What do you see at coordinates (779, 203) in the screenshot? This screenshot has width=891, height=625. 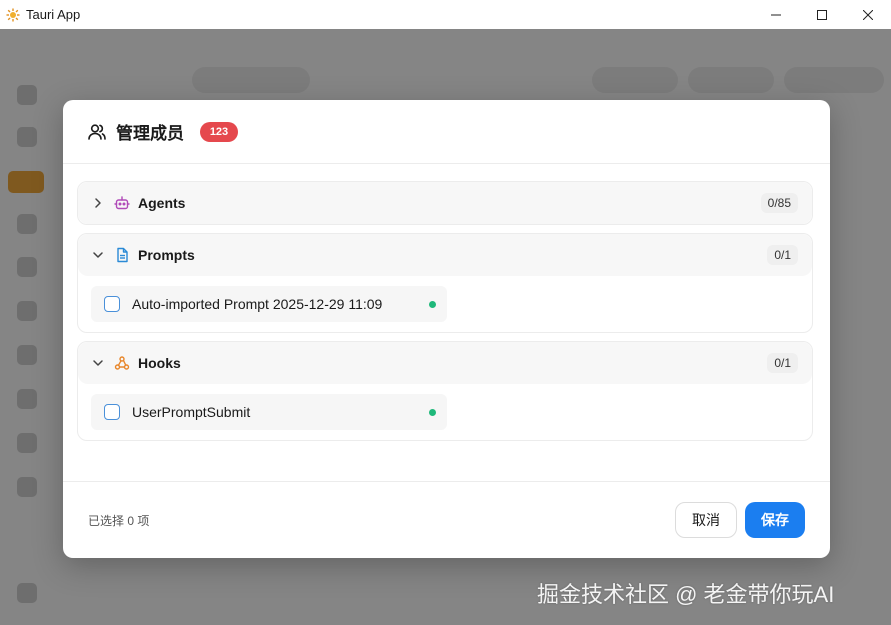 I see `section-count-agents: 0/85` at bounding box center [779, 203].